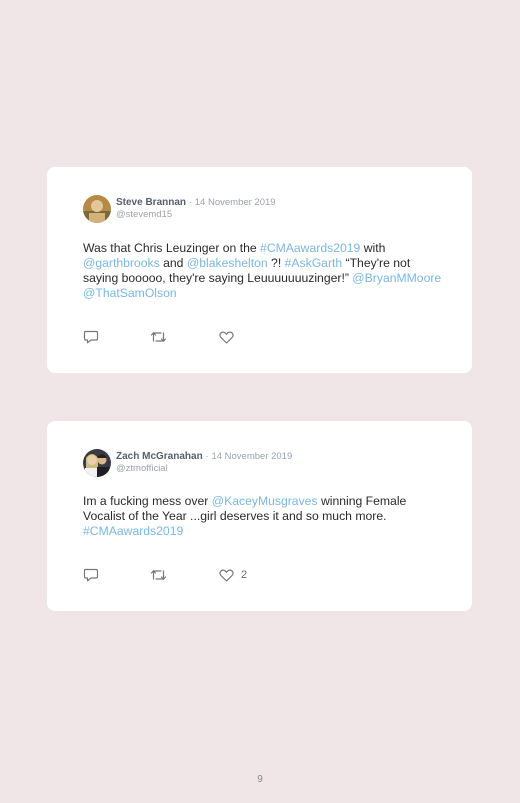 This screenshot has height=803, width=520. I want to click on tweet-header: Zach McGranahan · 14 November 2019, so click(204, 457).